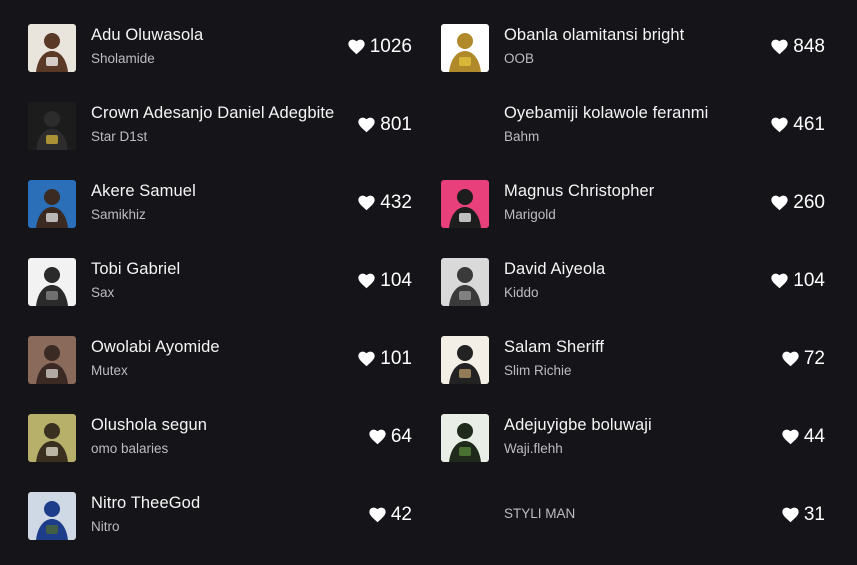 The width and height of the screenshot is (857, 565). I want to click on artist-handle: omo balaries, so click(130, 448).